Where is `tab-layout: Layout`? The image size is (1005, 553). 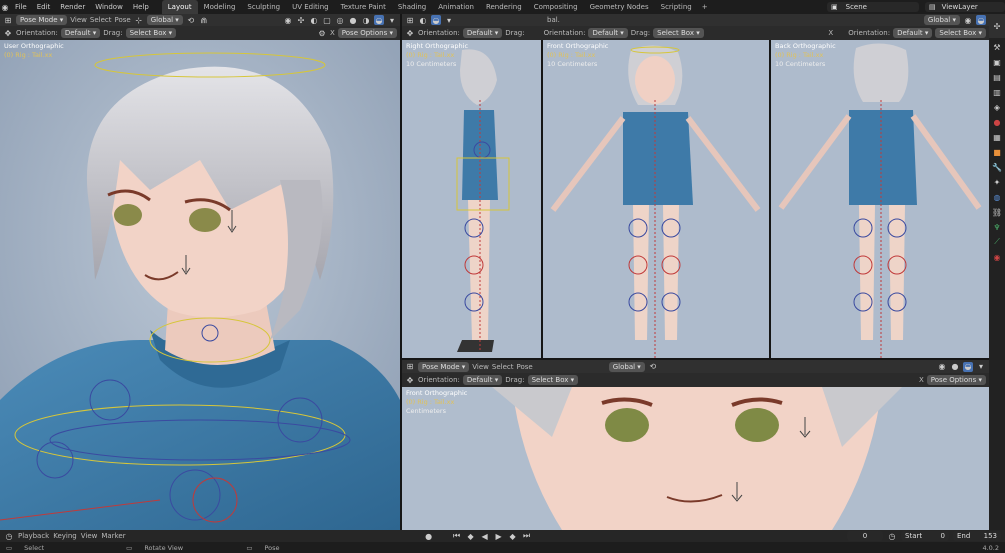
tab-layout: Layout is located at coordinates (179, 7).